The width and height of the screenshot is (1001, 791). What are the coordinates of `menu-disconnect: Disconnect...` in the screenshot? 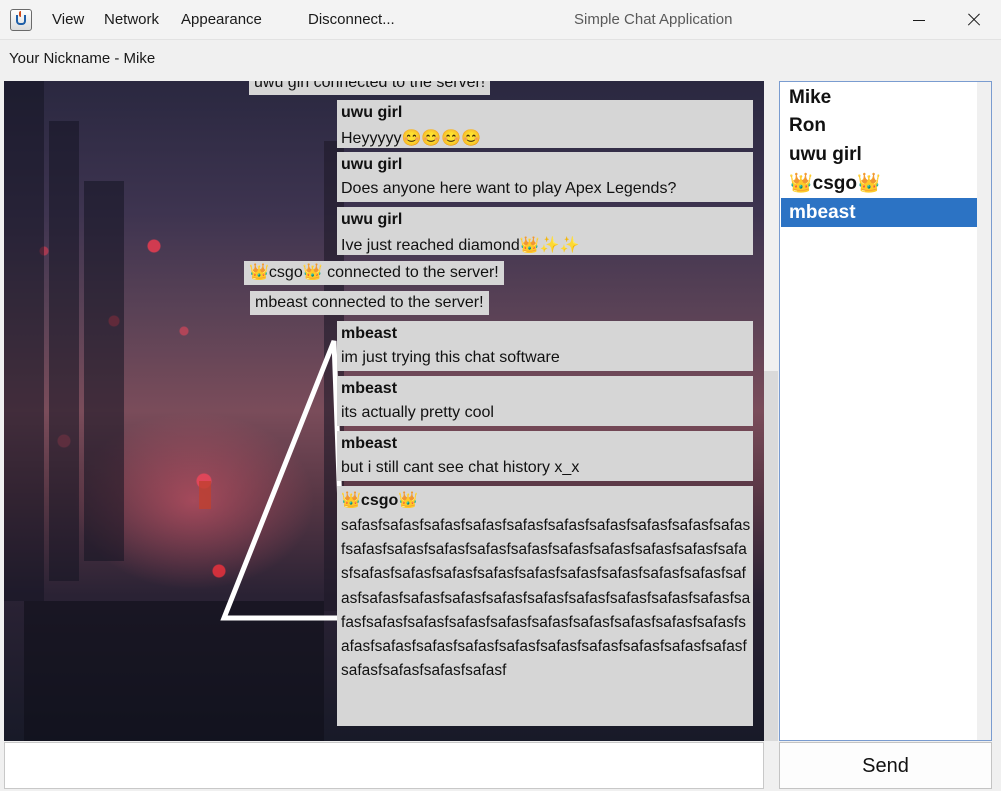 It's located at (351, 19).